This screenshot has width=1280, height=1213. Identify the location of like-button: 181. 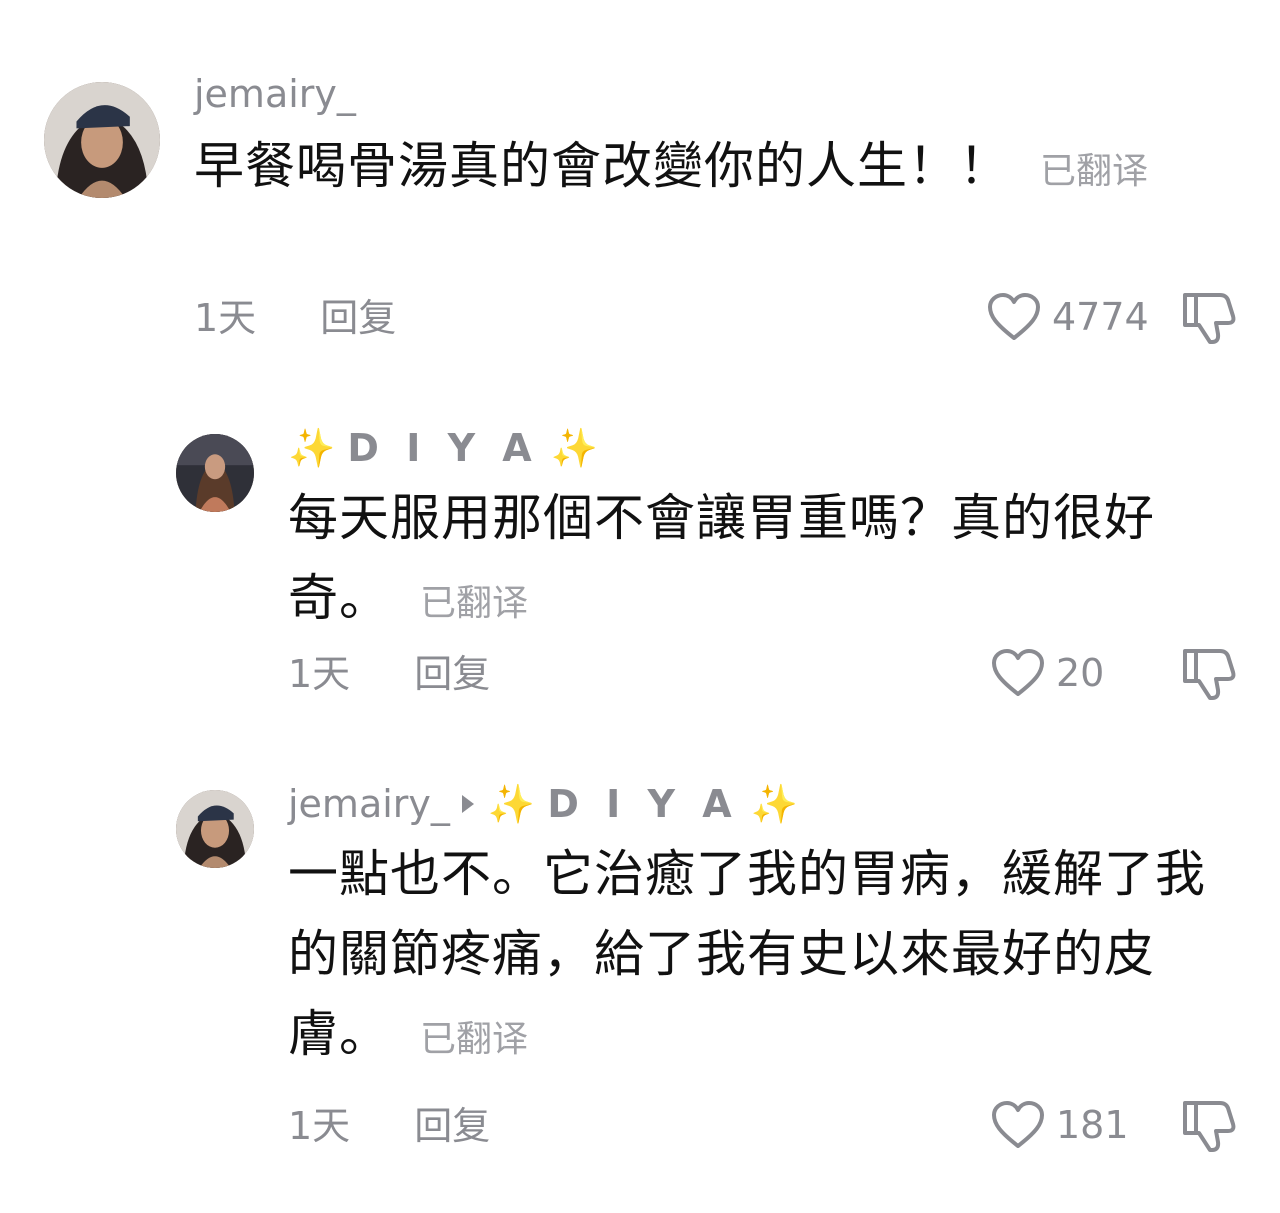
(1059, 1125).